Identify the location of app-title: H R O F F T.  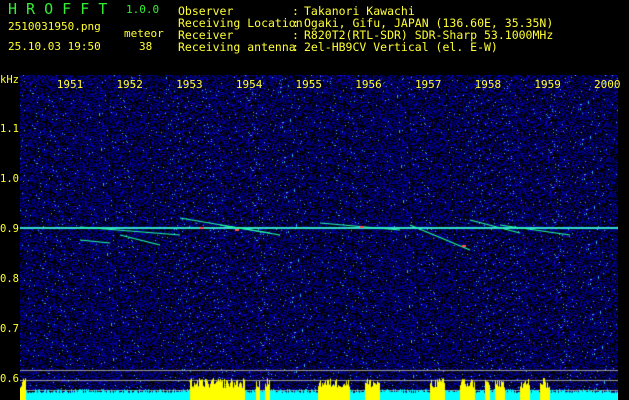
(58, 9).